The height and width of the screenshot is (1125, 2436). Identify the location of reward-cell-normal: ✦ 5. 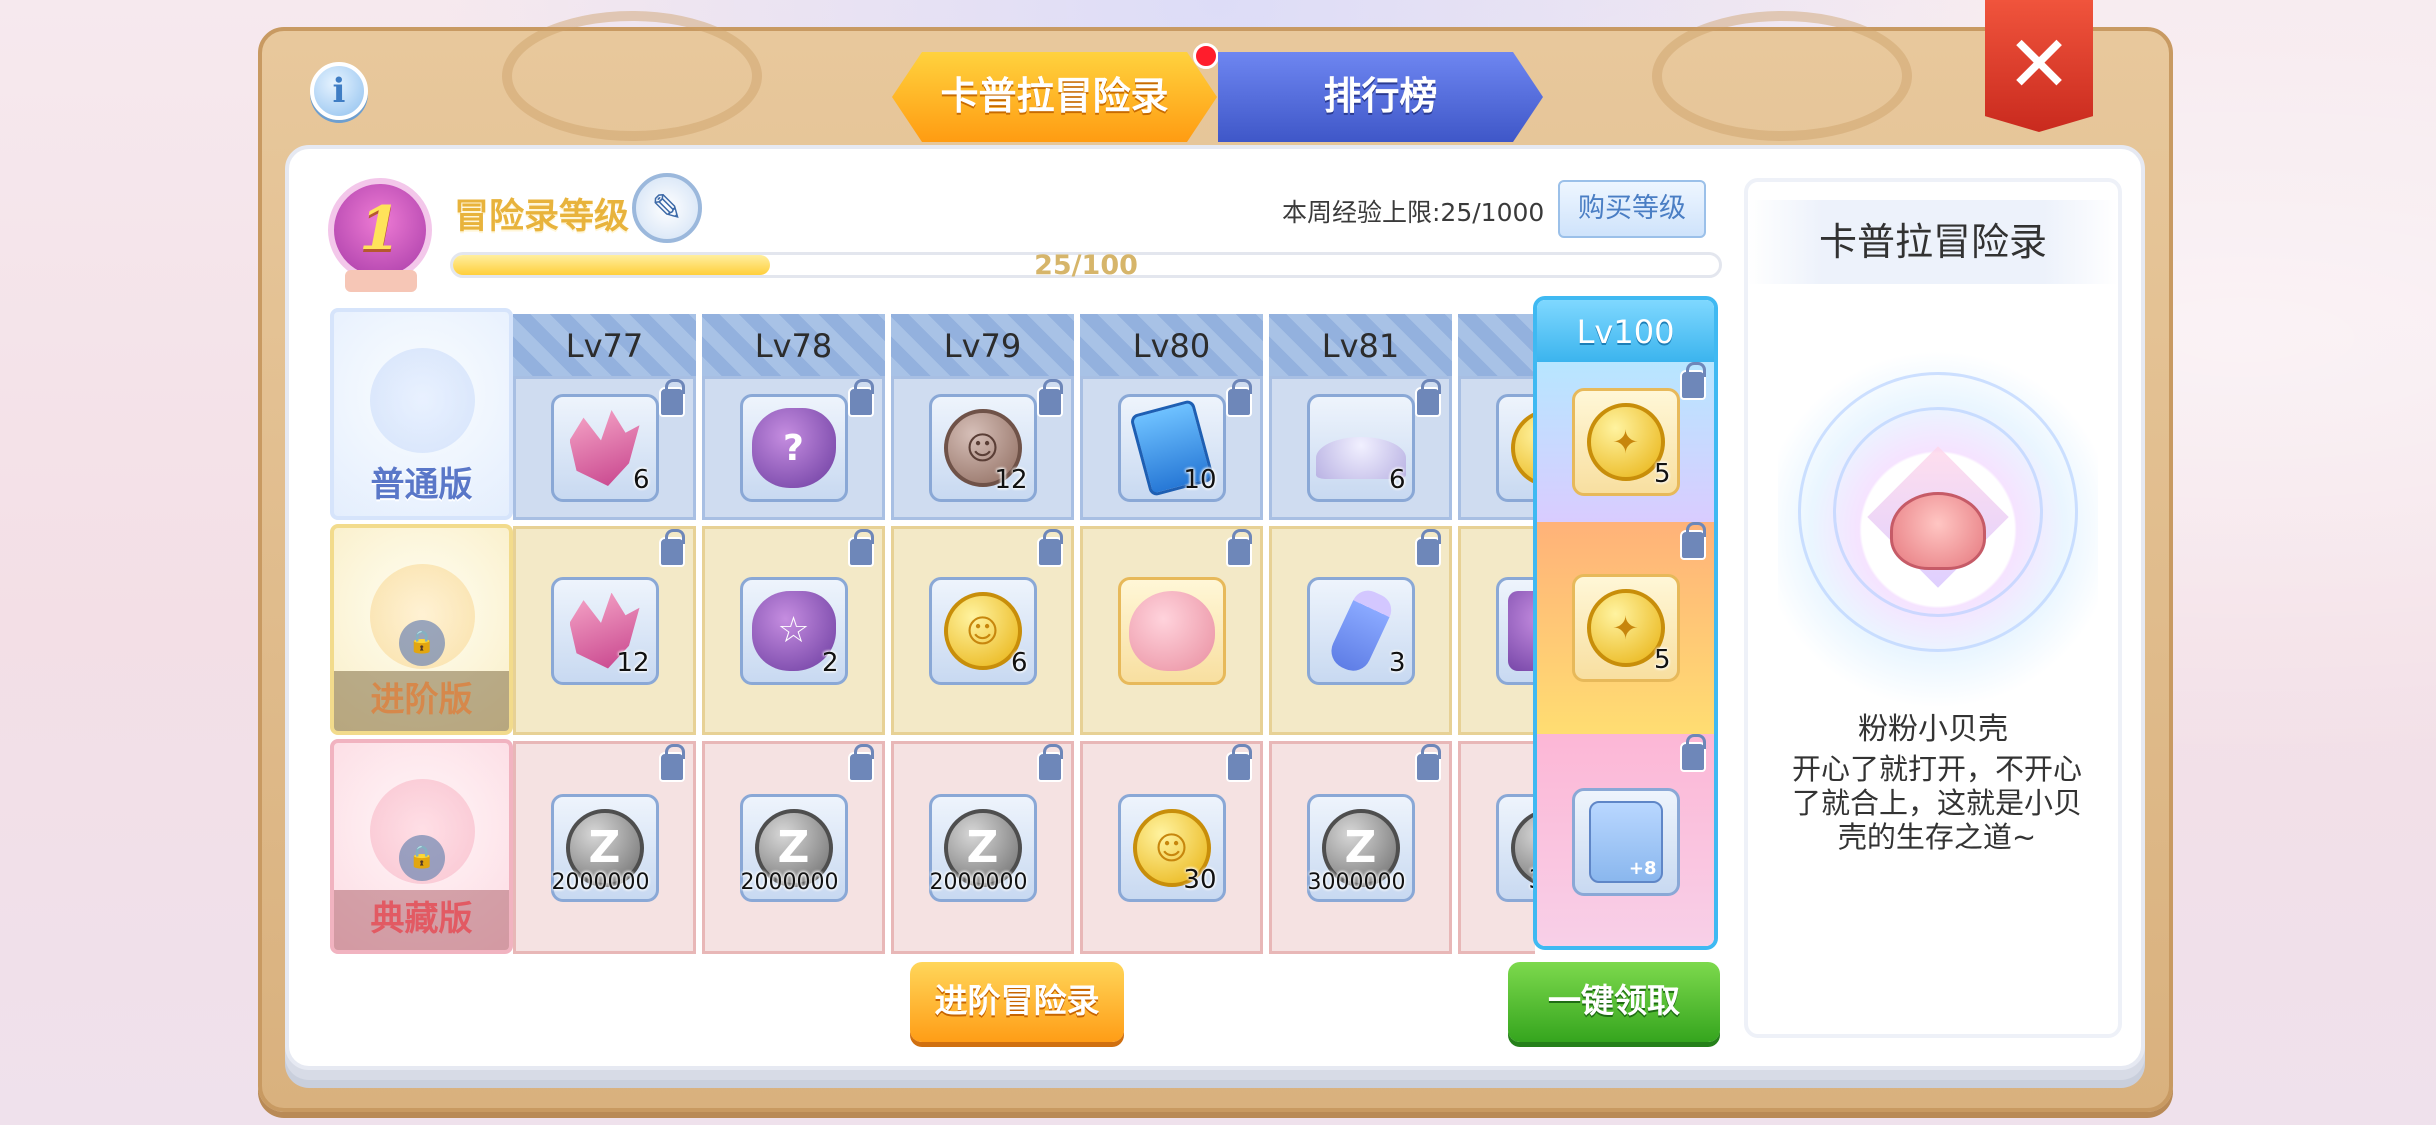
(1625, 442).